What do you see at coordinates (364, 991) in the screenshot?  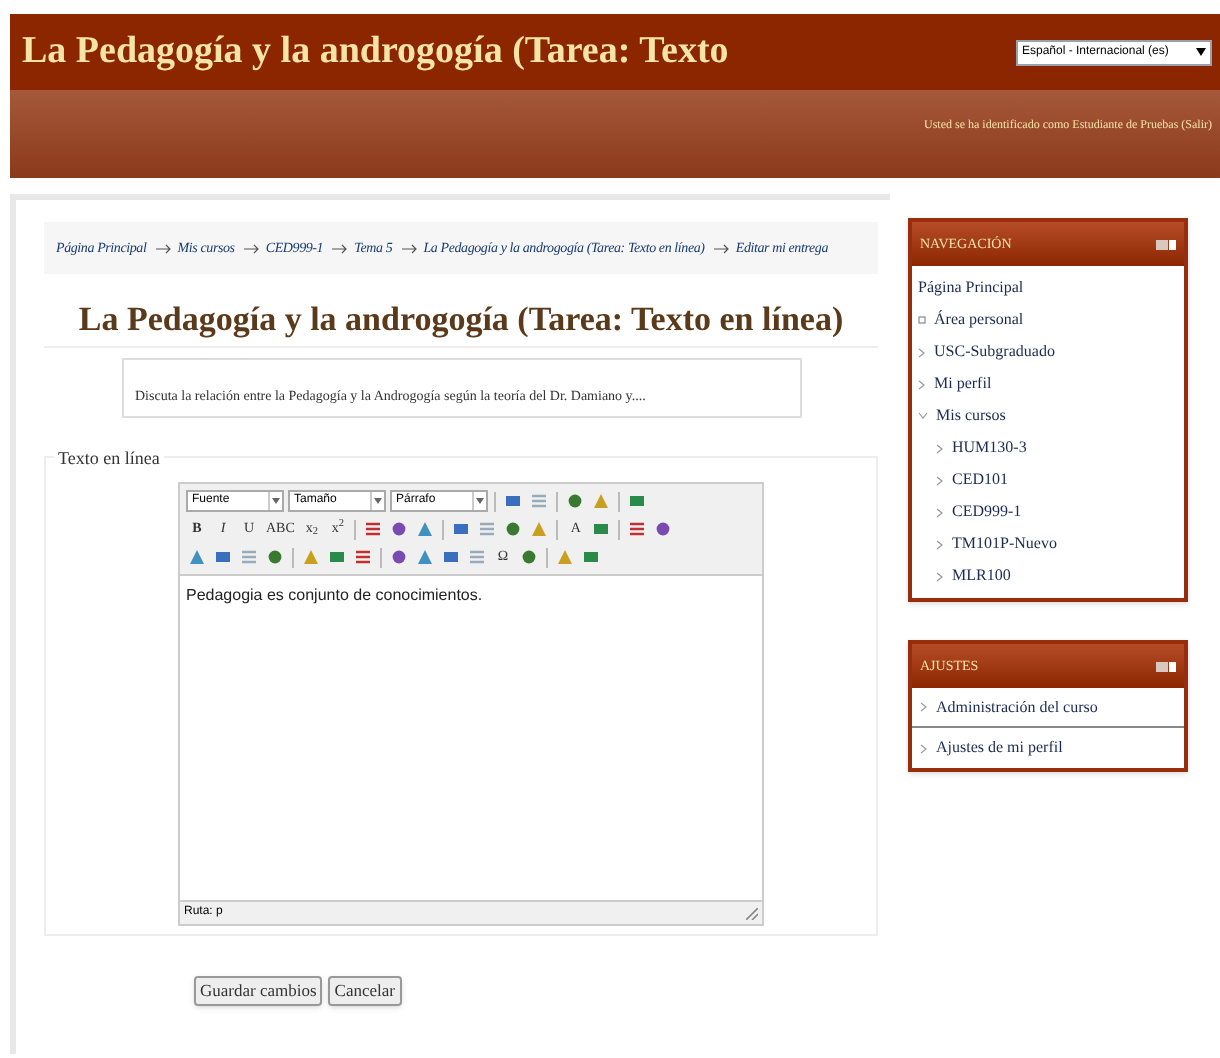 I see `form-button: Cancelar` at bounding box center [364, 991].